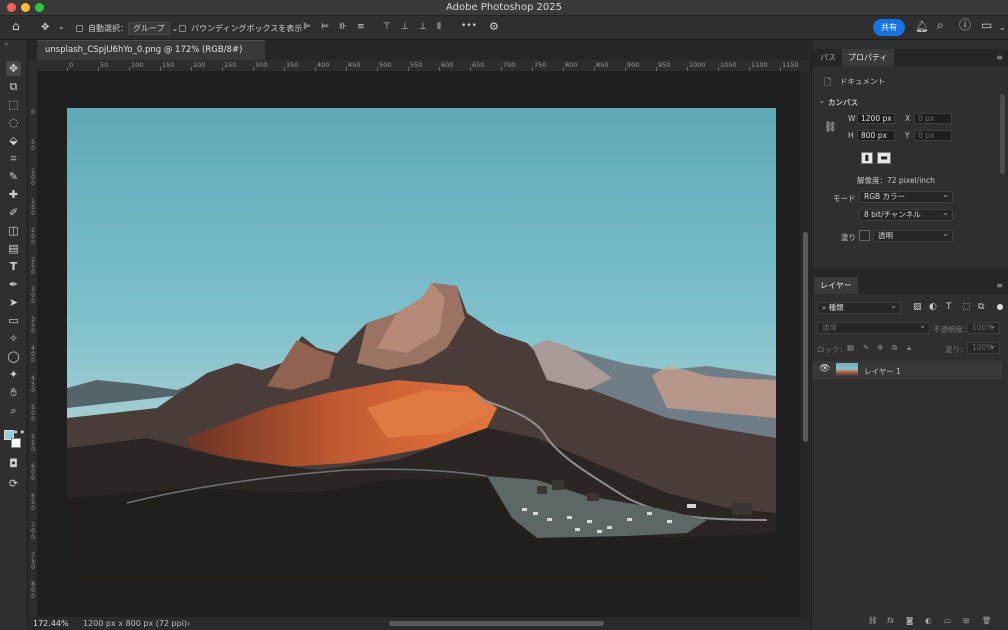  What do you see at coordinates (876, 135) in the screenshot?
I see `height-field: 800 px` at bounding box center [876, 135].